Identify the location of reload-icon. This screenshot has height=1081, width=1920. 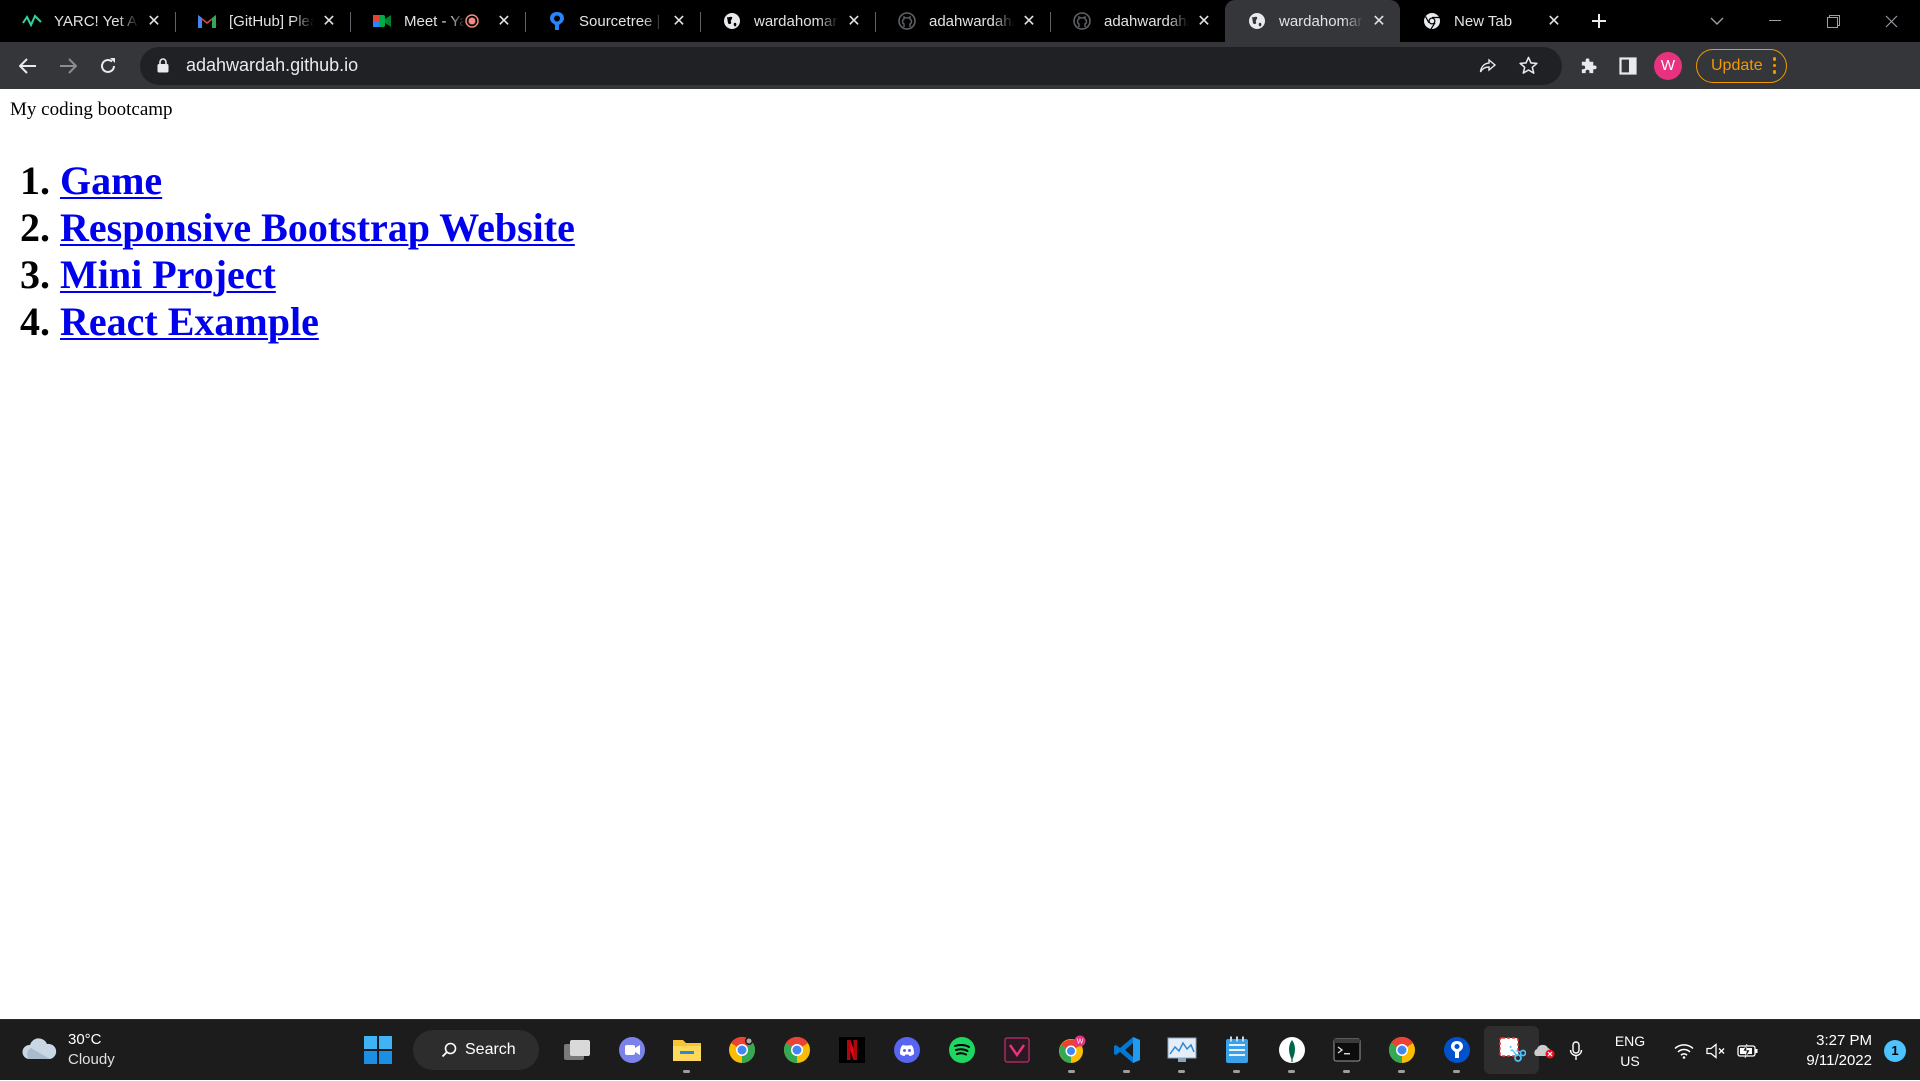
(108, 65).